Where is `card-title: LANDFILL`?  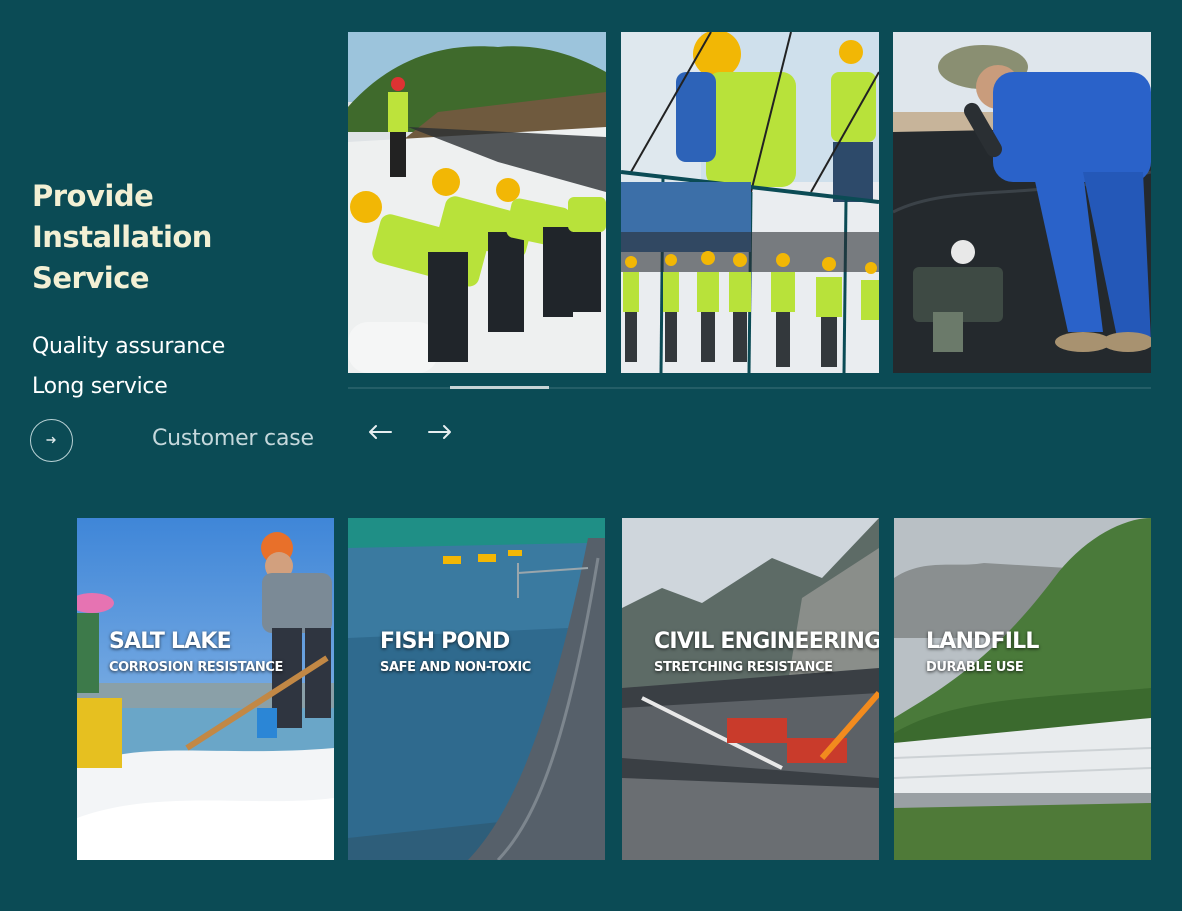 card-title: LANDFILL is located at coordinates (982, 641).